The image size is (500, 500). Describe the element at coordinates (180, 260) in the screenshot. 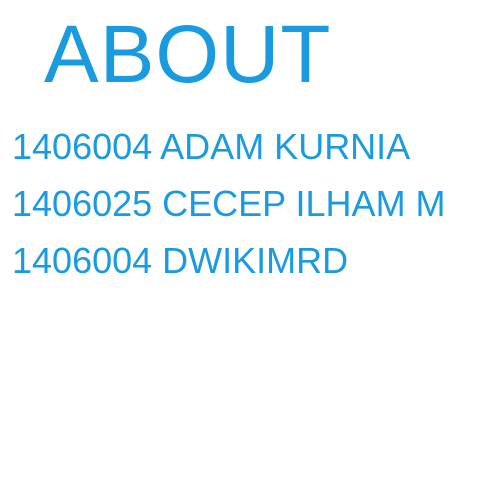

I see `member-row: 1406004 DWIKIMRD` at that location.